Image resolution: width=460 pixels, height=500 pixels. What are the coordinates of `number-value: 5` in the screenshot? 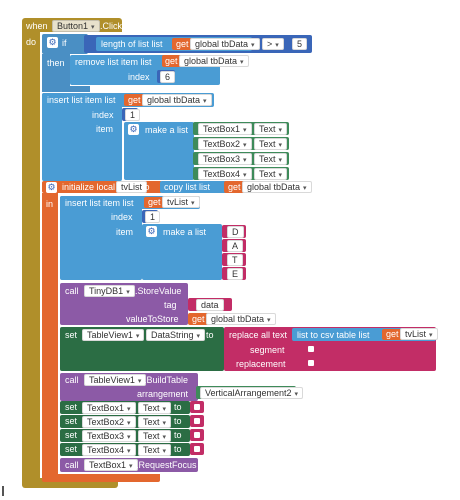 It's located at (300, 44).